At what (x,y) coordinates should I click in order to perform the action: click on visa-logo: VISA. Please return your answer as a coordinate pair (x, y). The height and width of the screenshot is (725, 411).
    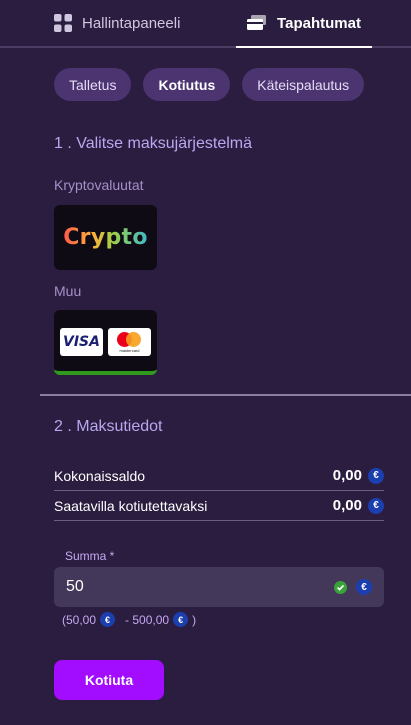
    Looking at the image, I should click on (81, 342).